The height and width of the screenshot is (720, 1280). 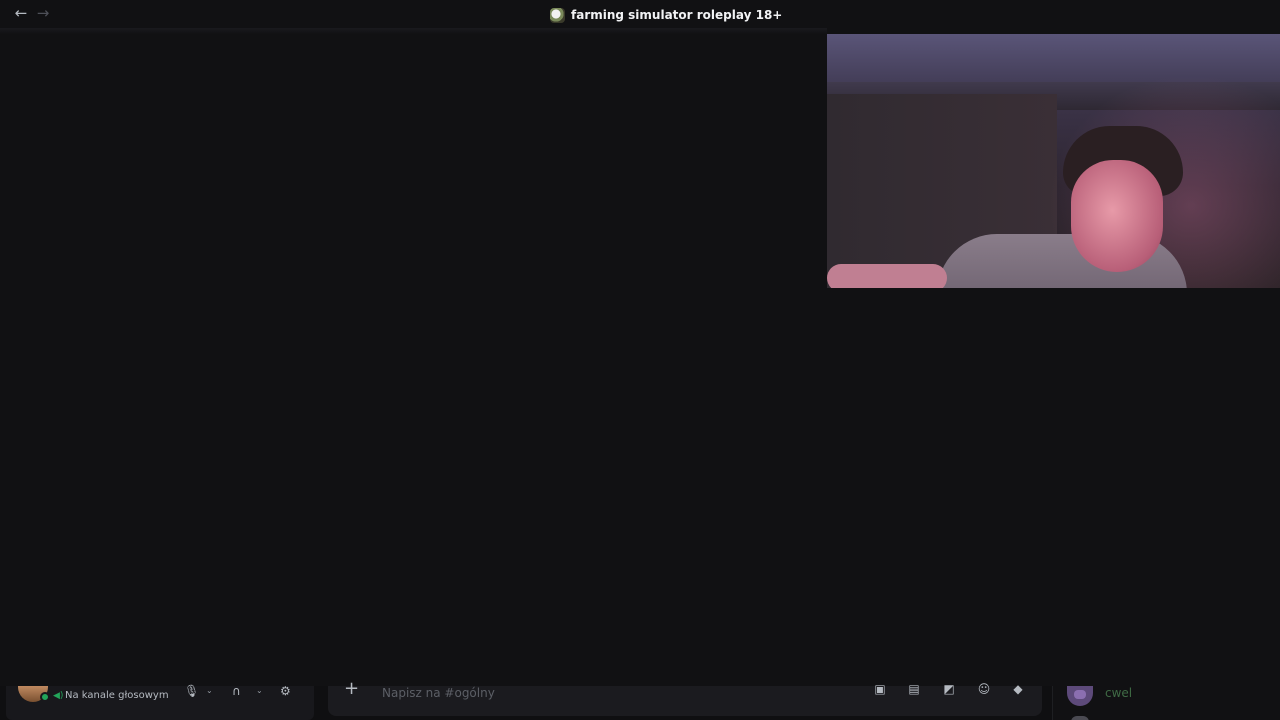 What do you see at coordinates (21, 13) in the screenshot?
I see `arrow-left-icon: ←` at bounding box center [21, 13].